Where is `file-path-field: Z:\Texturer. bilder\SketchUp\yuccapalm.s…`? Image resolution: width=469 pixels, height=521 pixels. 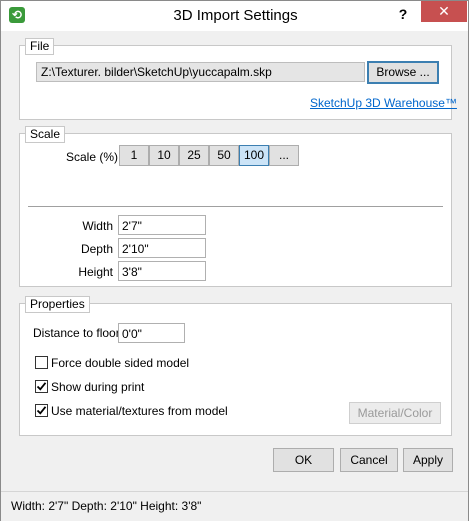
file-path-field: Z:\Texturer. bilder\SketchUp\yuccapalm.s… is located at coordinates (200, 72).